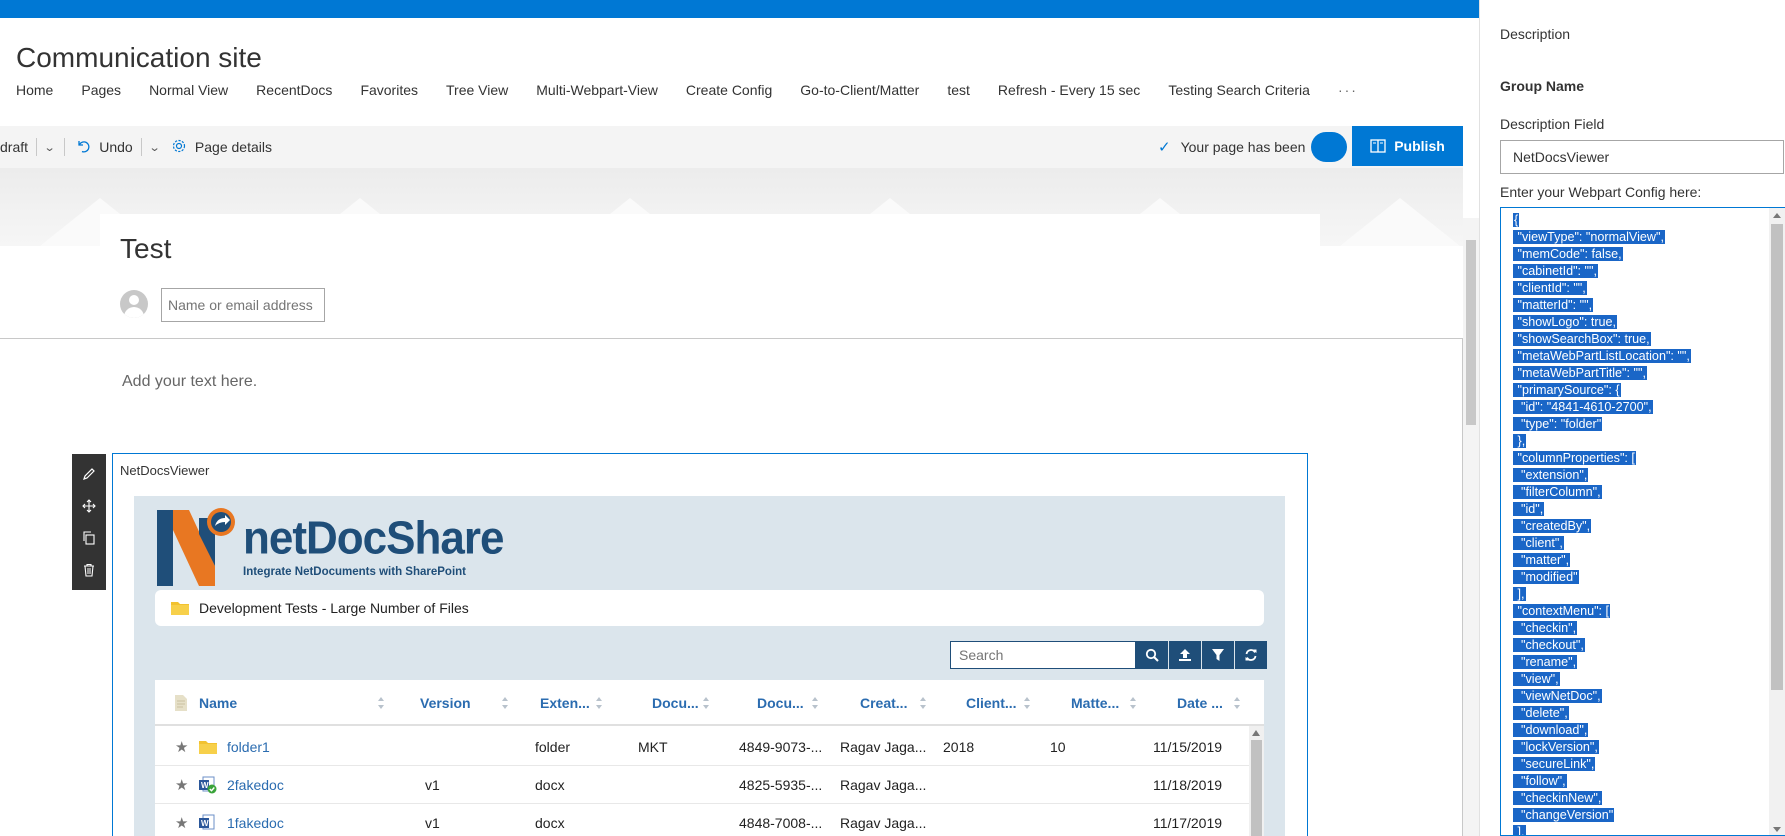 The width and height of the screenshot is (1785, 836). Describe the element at coordinates (50, 147) in the screenshot. I see `draft-chevron-down-icon: ⌄` at that location.